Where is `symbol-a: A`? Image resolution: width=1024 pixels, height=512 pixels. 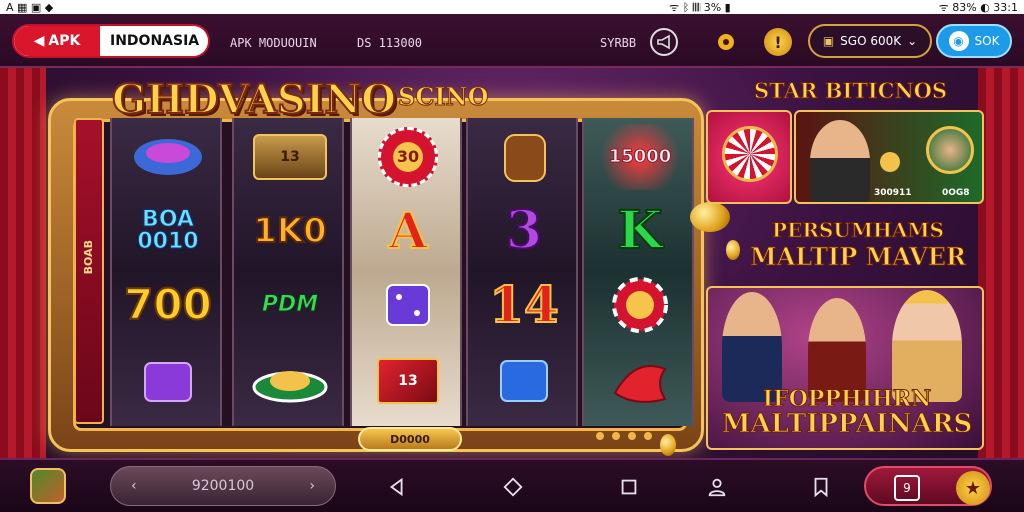 symbol-a: A is located at coordinates (408, 230).